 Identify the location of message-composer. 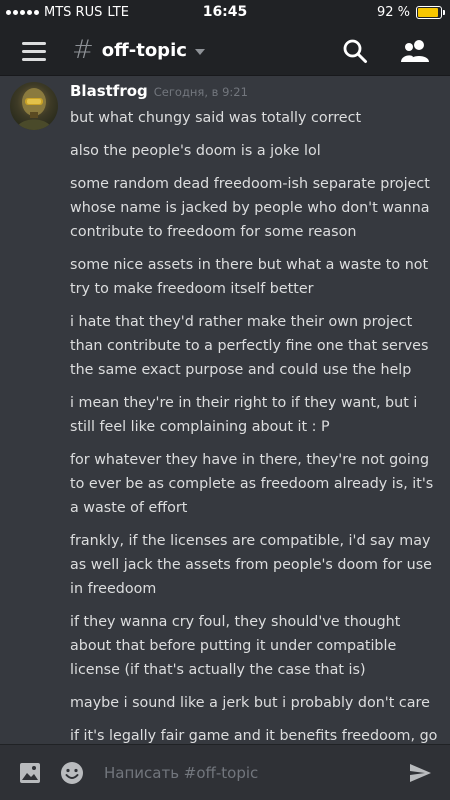
(225, 772).